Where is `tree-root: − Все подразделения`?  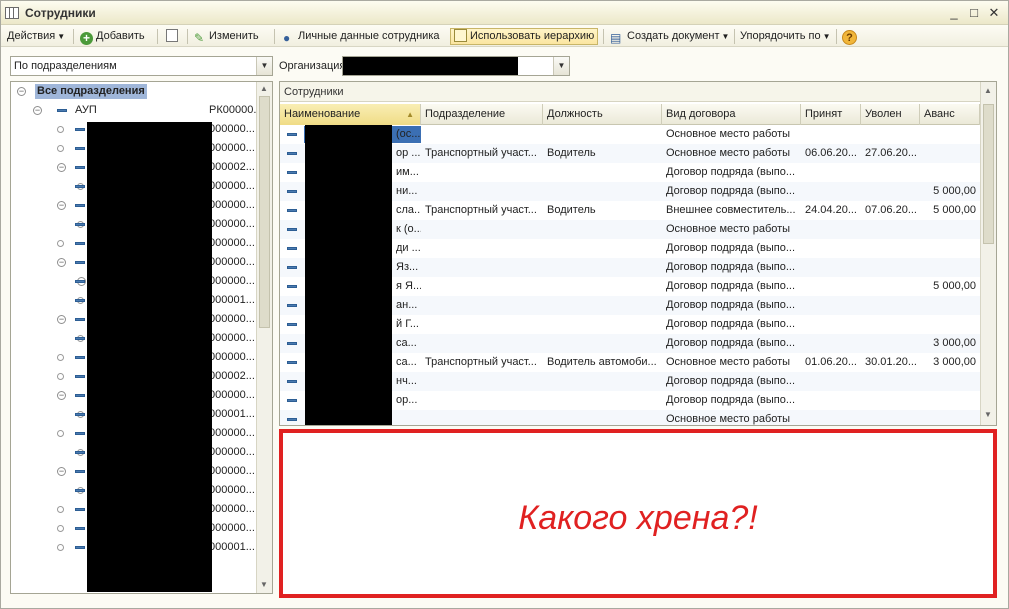
tree-root: − Все подразделения is located at coordinates (133, 91).